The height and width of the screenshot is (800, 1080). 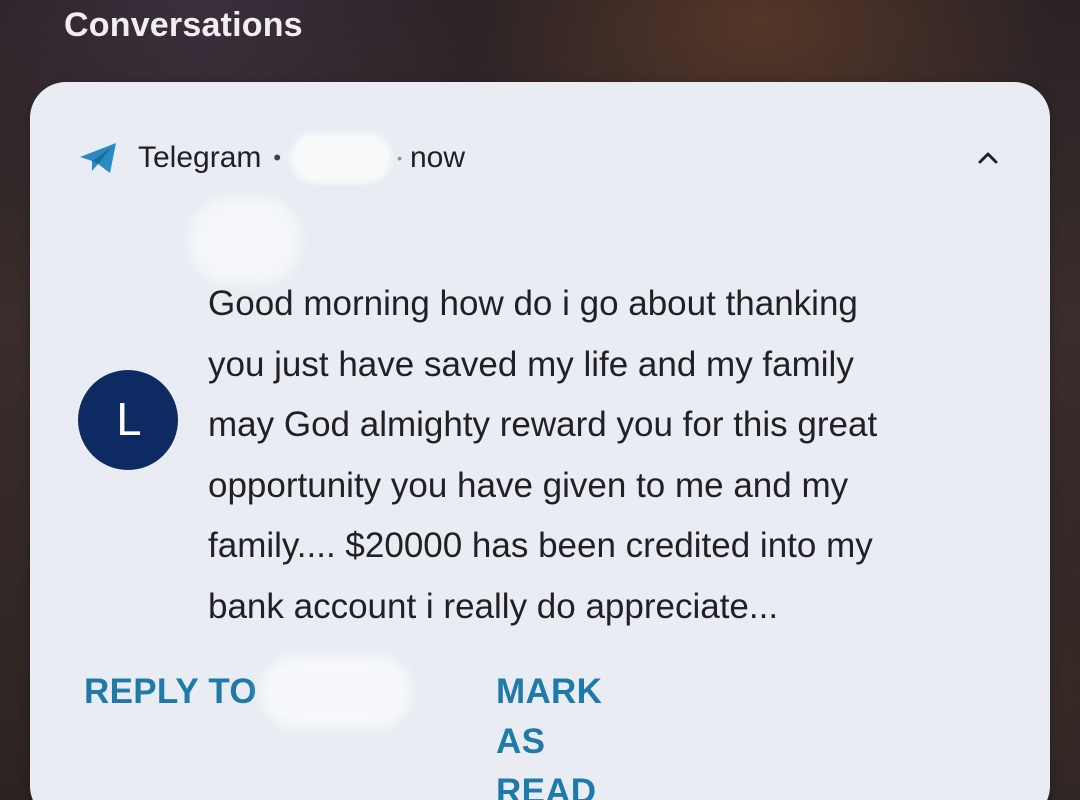 What do you see at coordinates (170, 692) in the screenshot?
I see `reply-button: REPLY TO` at bounding box center [170, 692].